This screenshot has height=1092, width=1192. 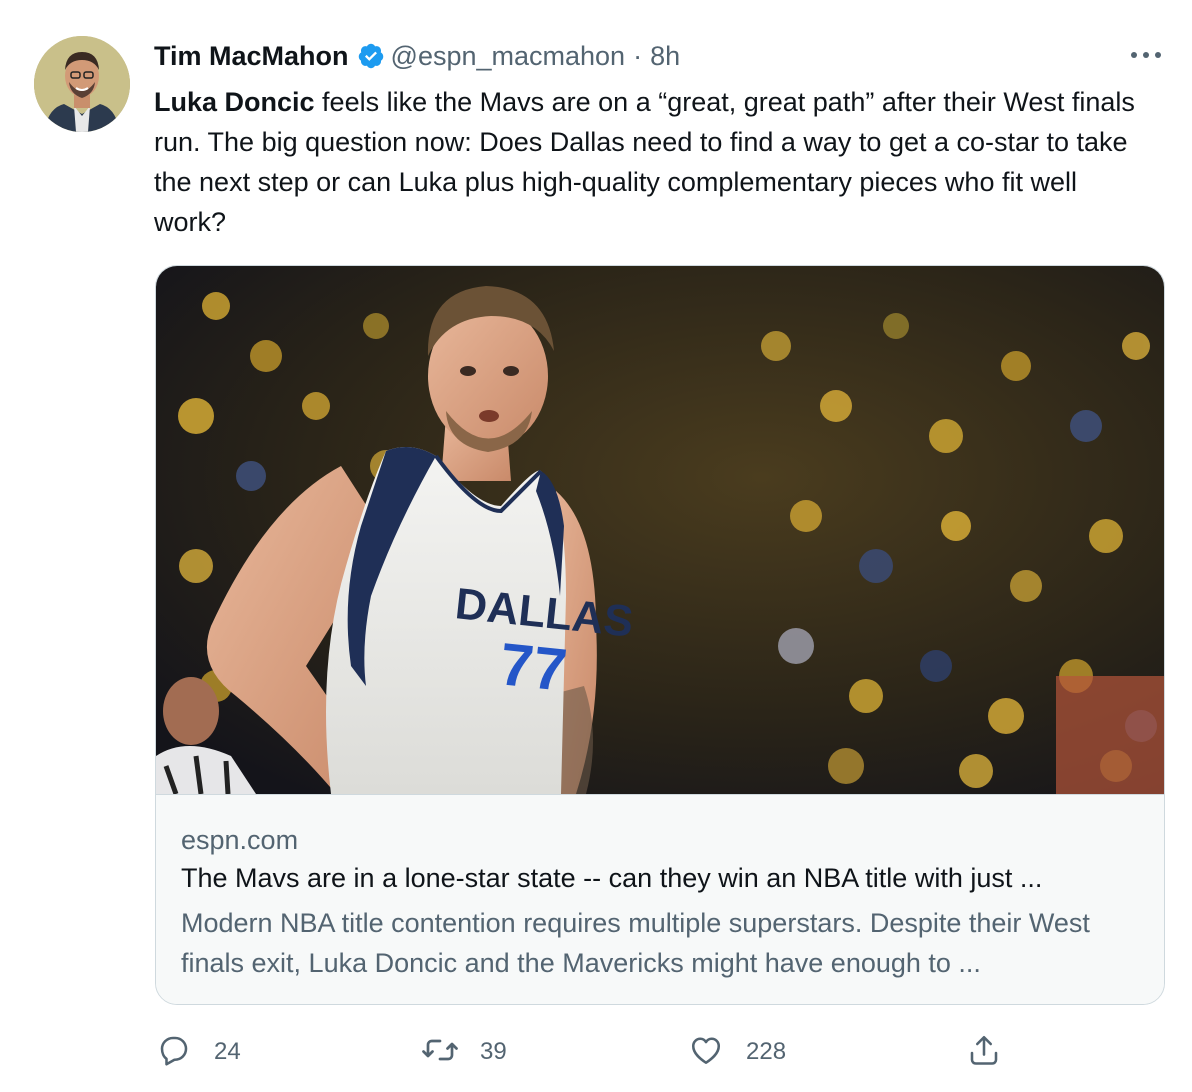 What do you see at coordinates (665, 56) in the screenshot?
I see `tweet-timestamp: 8h` at bounding box center [665, 56].